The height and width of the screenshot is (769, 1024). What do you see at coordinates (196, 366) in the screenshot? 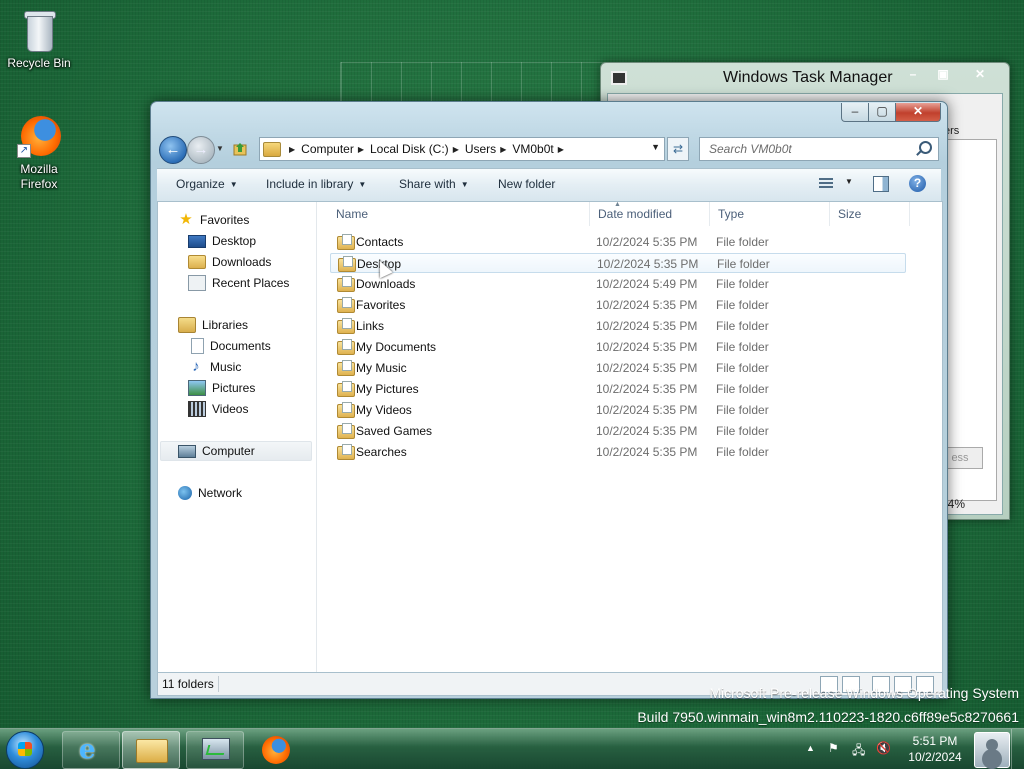
I see `music-icon: ♪` at bounding box center [196, 366].